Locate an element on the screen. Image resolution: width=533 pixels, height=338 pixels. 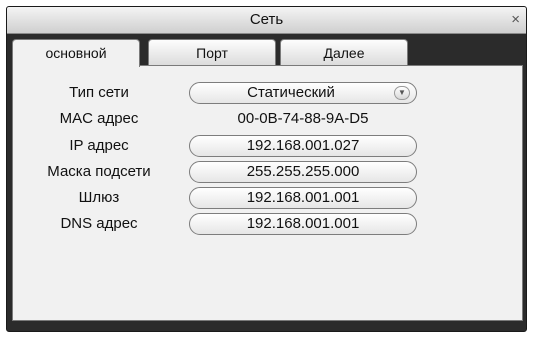
mask-label: Маска подсети is located at coordinates (99, 171).